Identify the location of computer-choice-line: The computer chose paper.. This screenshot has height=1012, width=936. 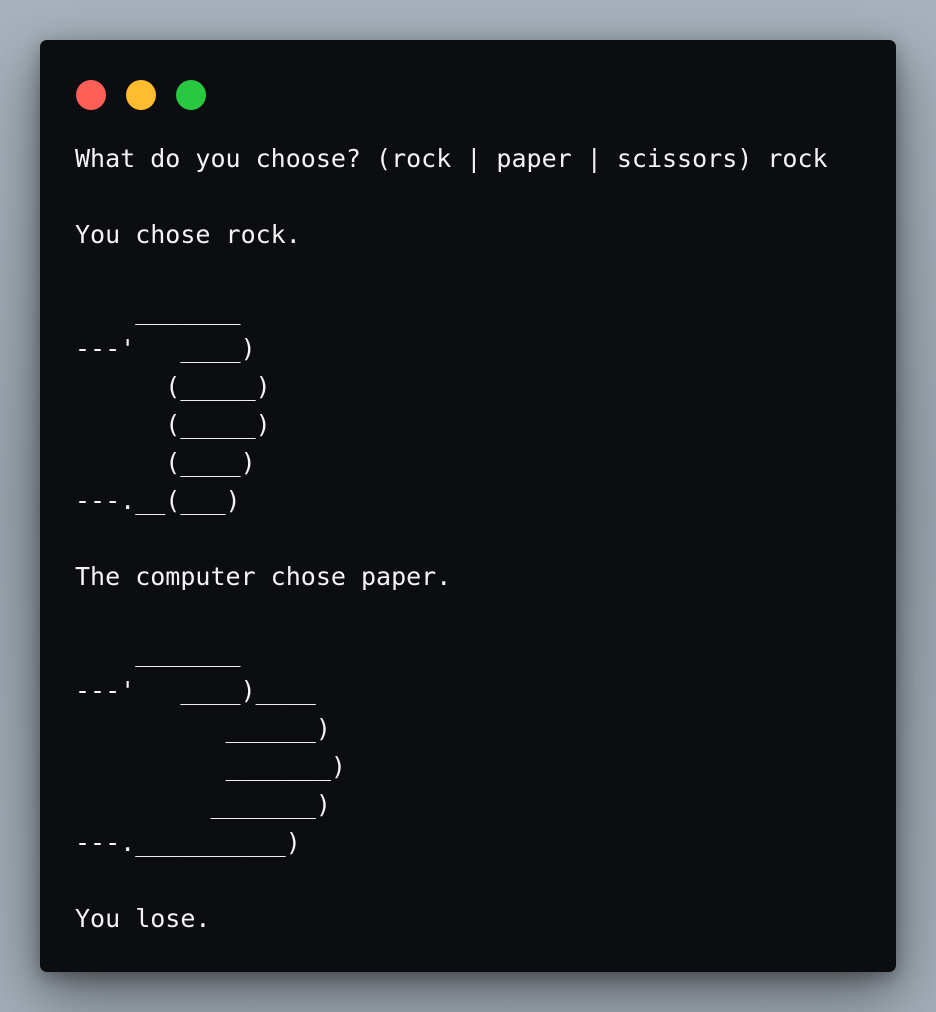
(263, 576).